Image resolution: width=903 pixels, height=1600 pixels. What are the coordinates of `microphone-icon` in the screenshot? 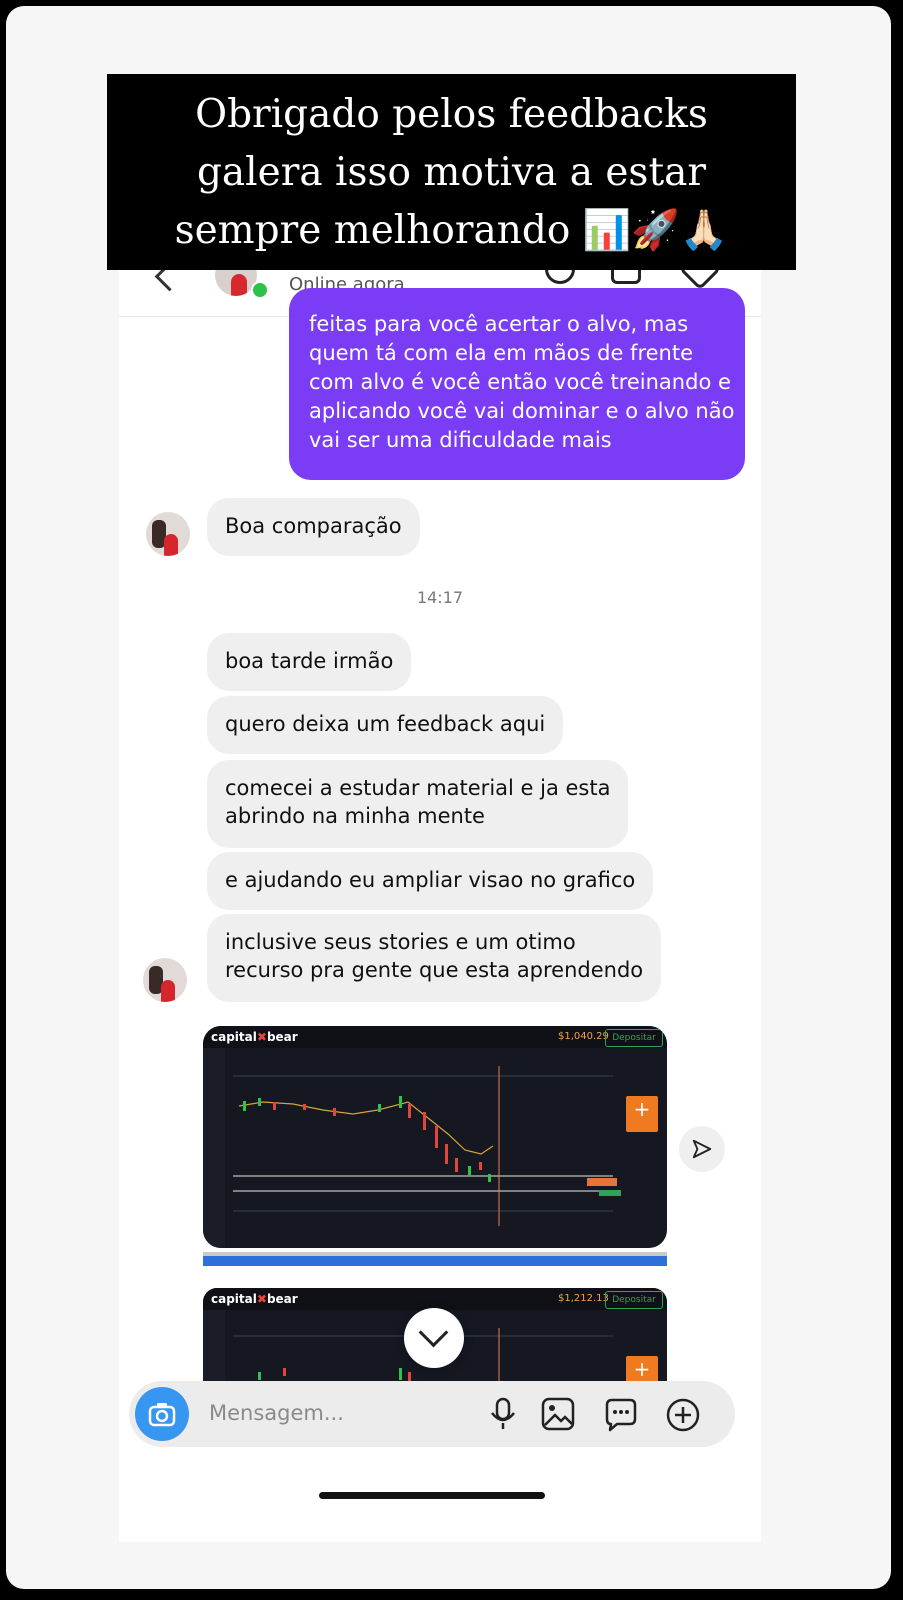 It's located at (503, 1414).